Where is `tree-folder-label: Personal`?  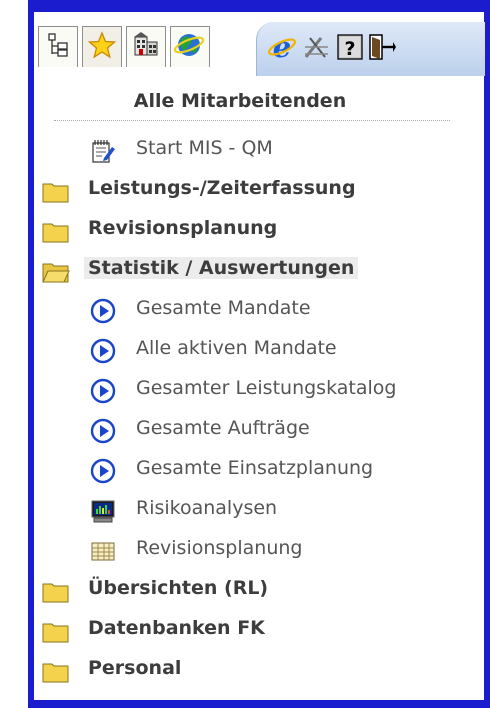 tree-folder-label: Personal is located at coordinates (135, 668).